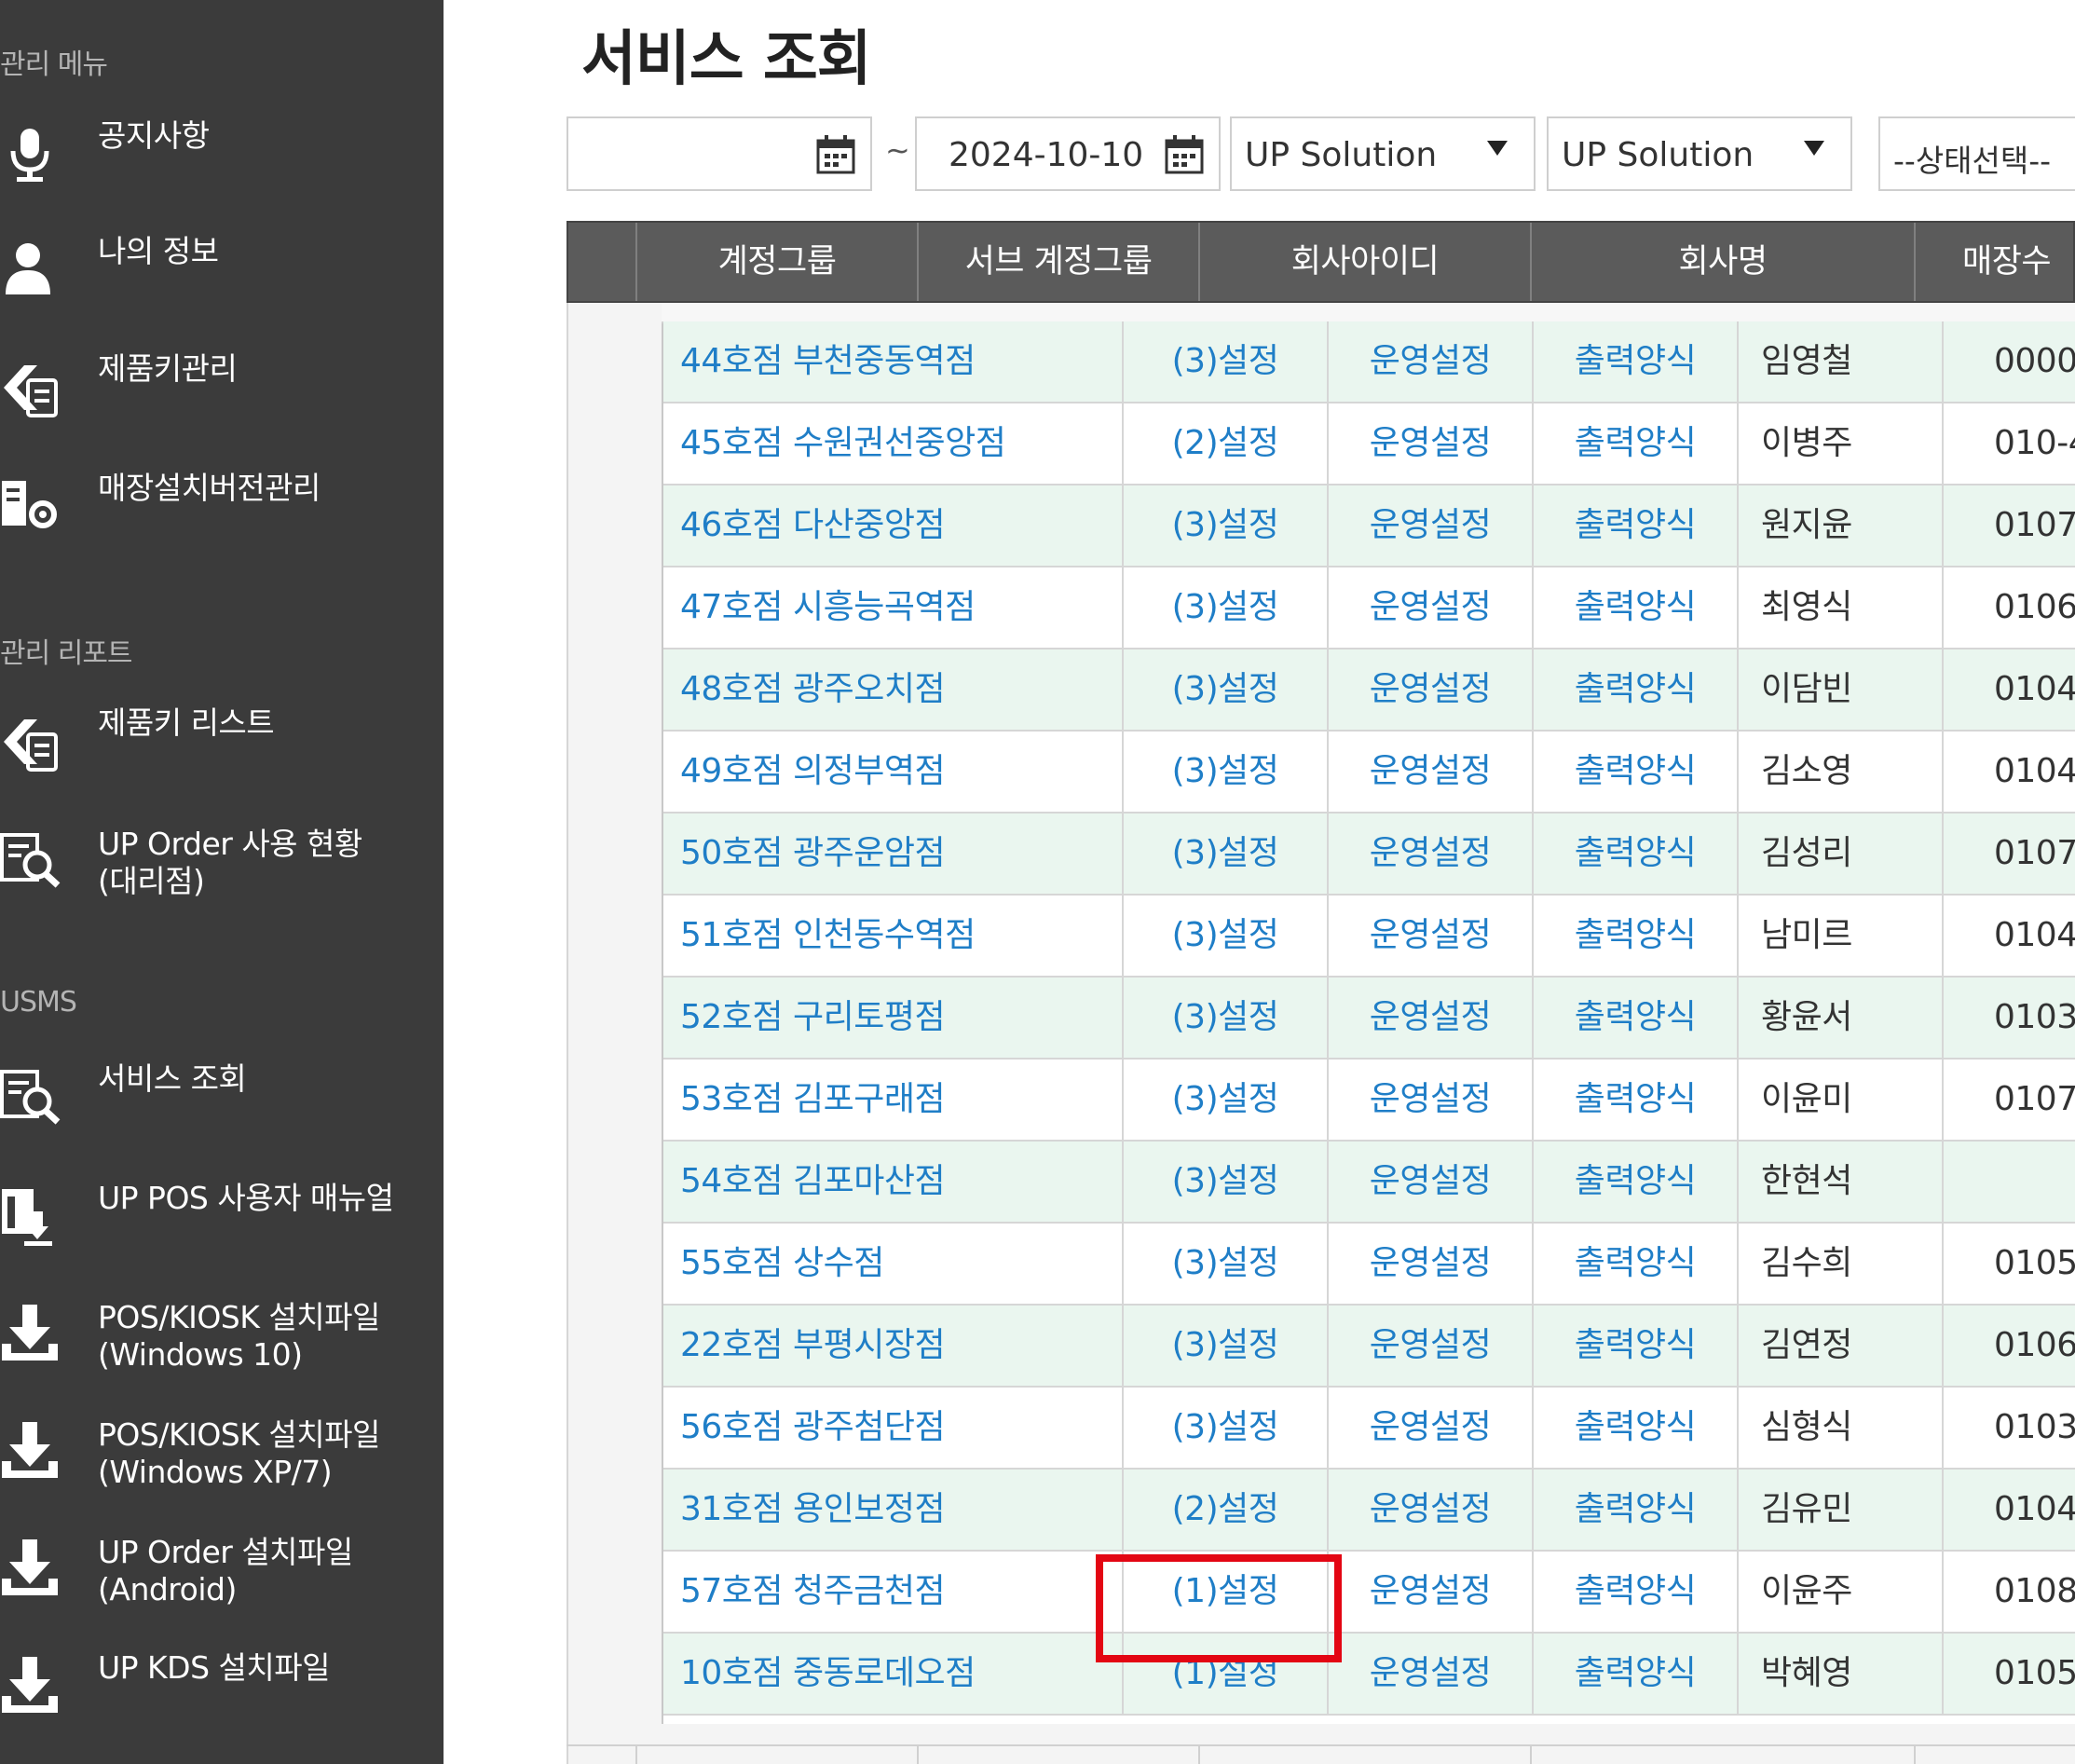 This screenshot has width=2075, height=1764. Describe the element at coordinates (222, 511) in the screenshot. I see `sidebar-item-install-version: 매장설치버전관리` at that location.